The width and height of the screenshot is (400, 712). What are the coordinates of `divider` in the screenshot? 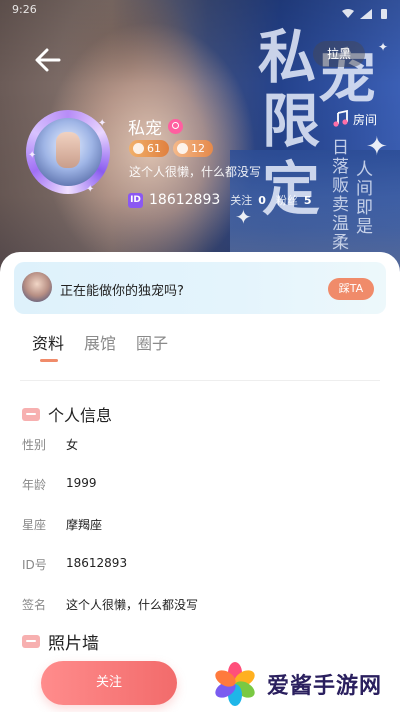 It's located at (200, 380).